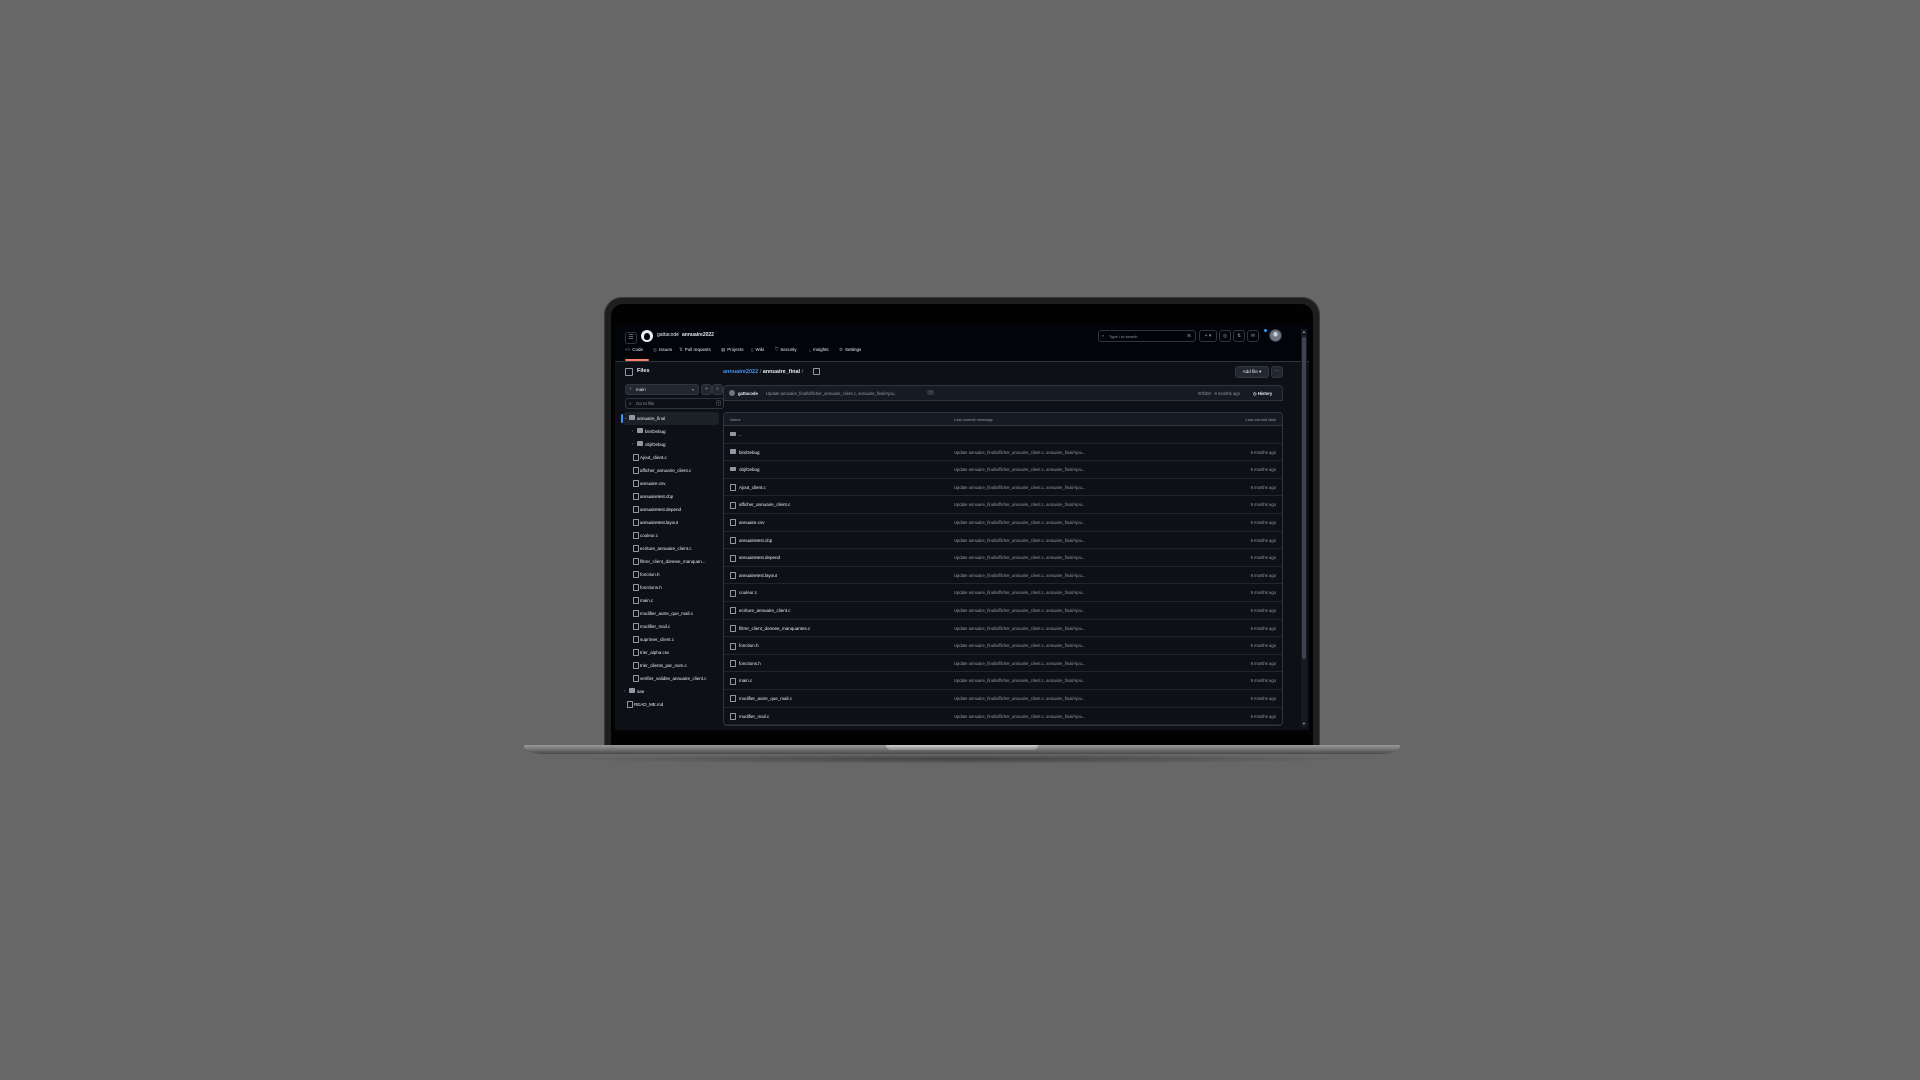 Image resolution: width=1920 pixels, height=1080 pixels. Describe the element at coordinates (850, 350) in the screenshot. I see `tab-settings: ⚙ Settings` at that location.